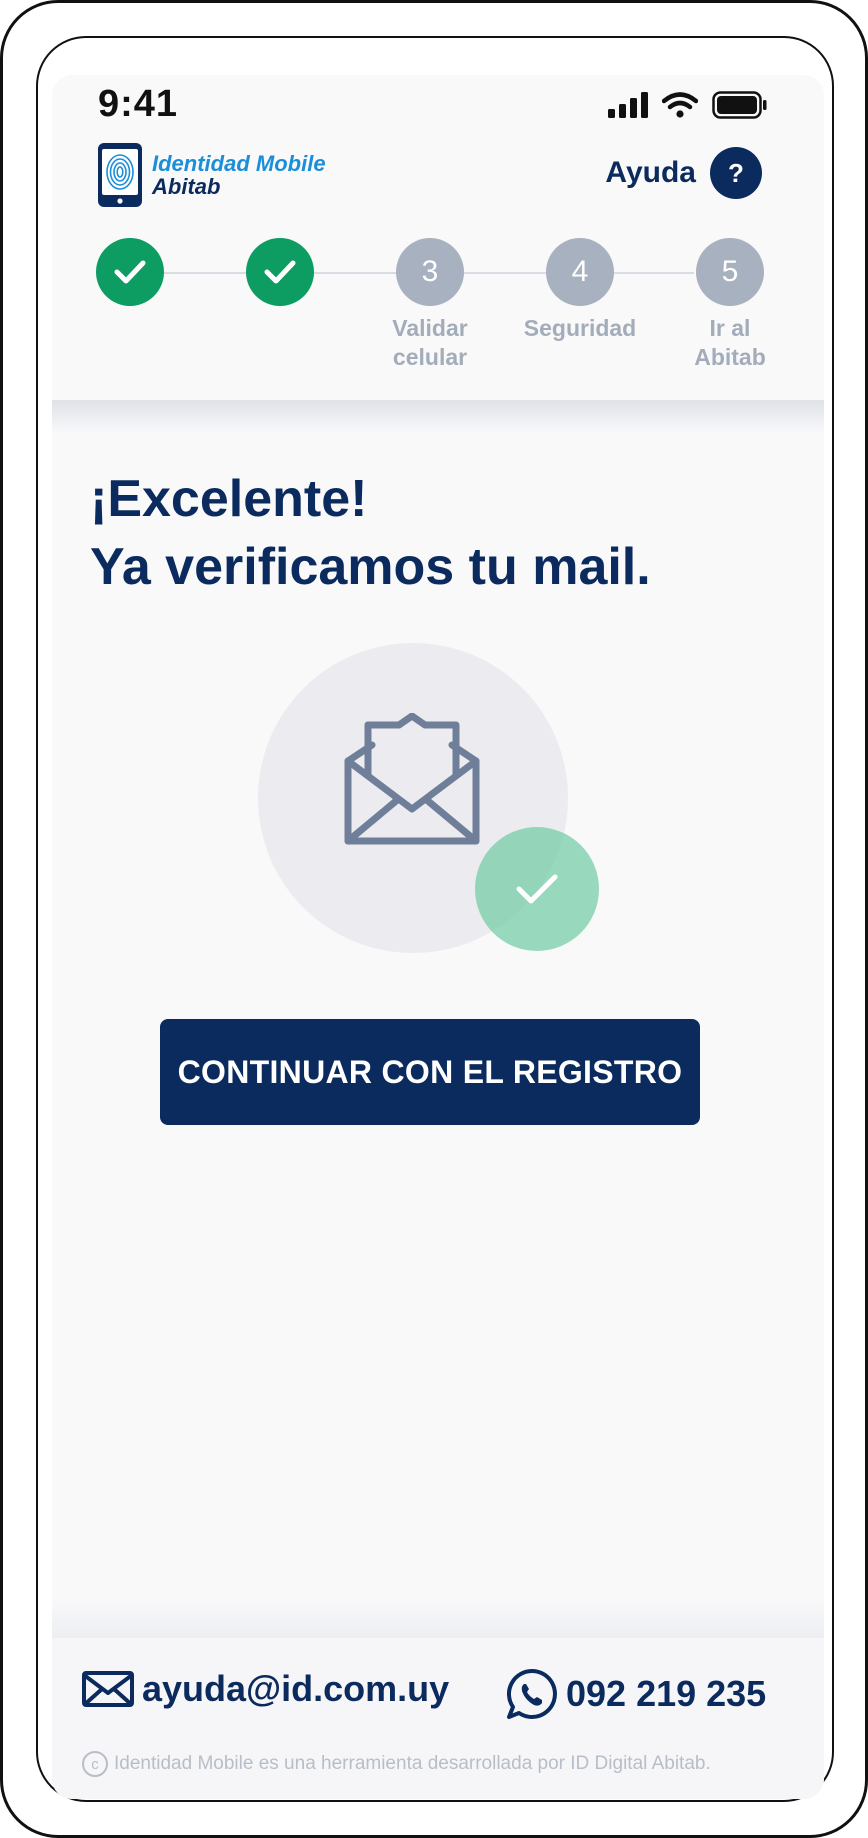 The image size is (868, 1838). I want to click on footer-shadow, so click(438, 1618).